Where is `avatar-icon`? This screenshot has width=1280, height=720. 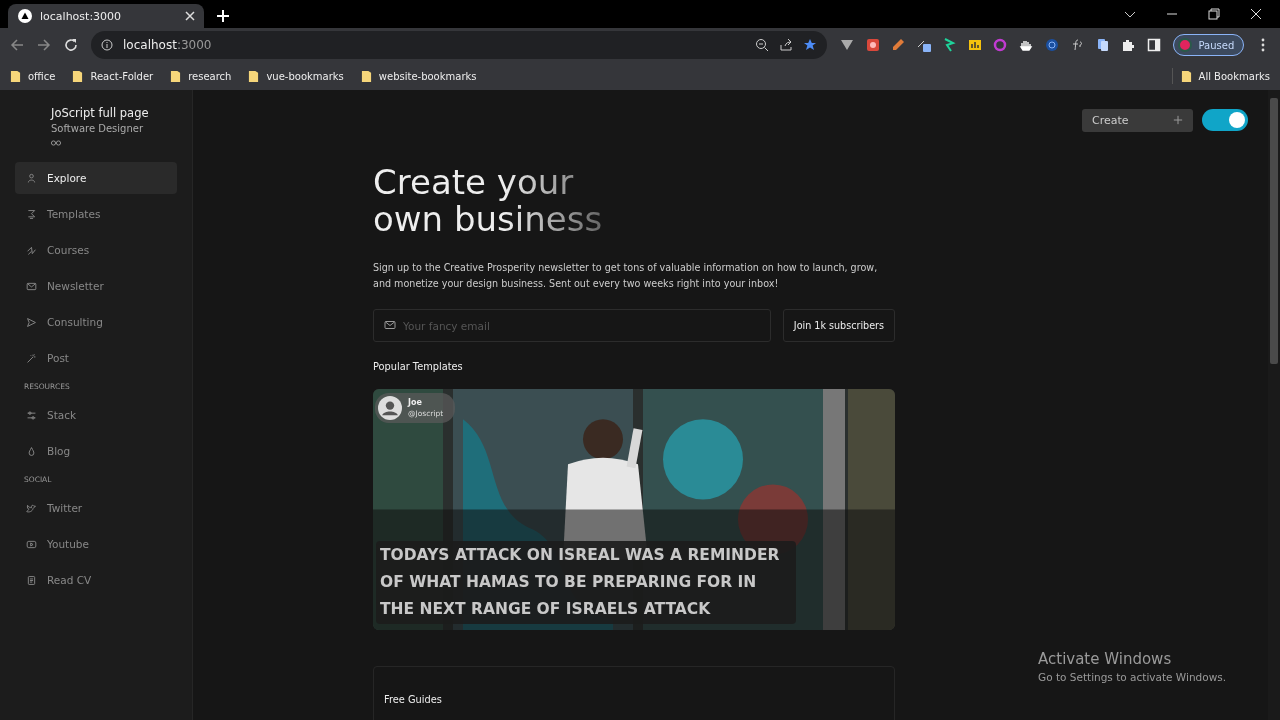
avatar-icon is located at coordinates (390, 408).